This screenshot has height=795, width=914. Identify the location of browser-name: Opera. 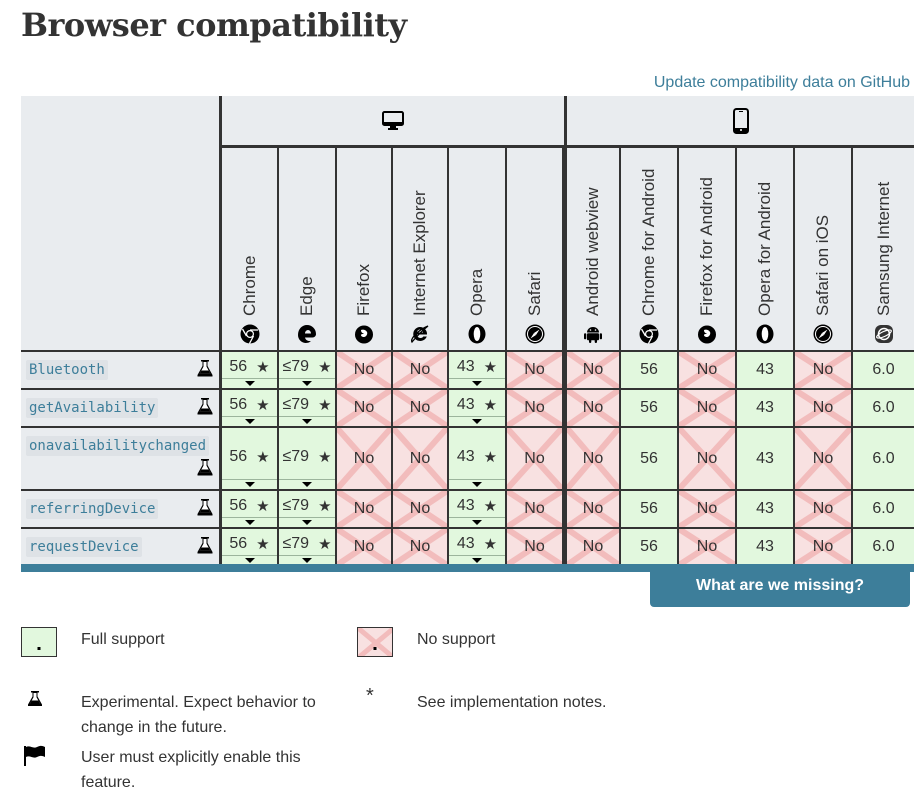
(476, 292).